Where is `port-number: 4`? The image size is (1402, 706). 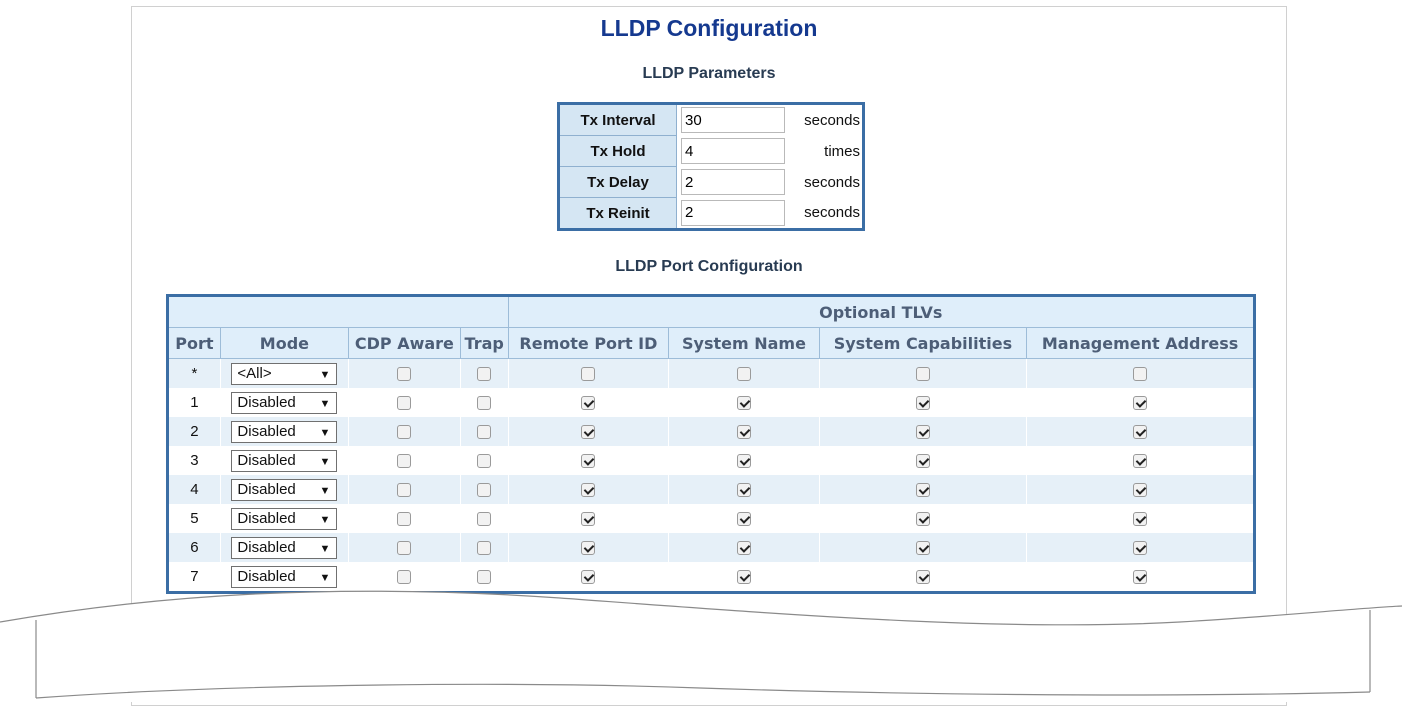 port-number: 4 is located at coordinates (194, 489).